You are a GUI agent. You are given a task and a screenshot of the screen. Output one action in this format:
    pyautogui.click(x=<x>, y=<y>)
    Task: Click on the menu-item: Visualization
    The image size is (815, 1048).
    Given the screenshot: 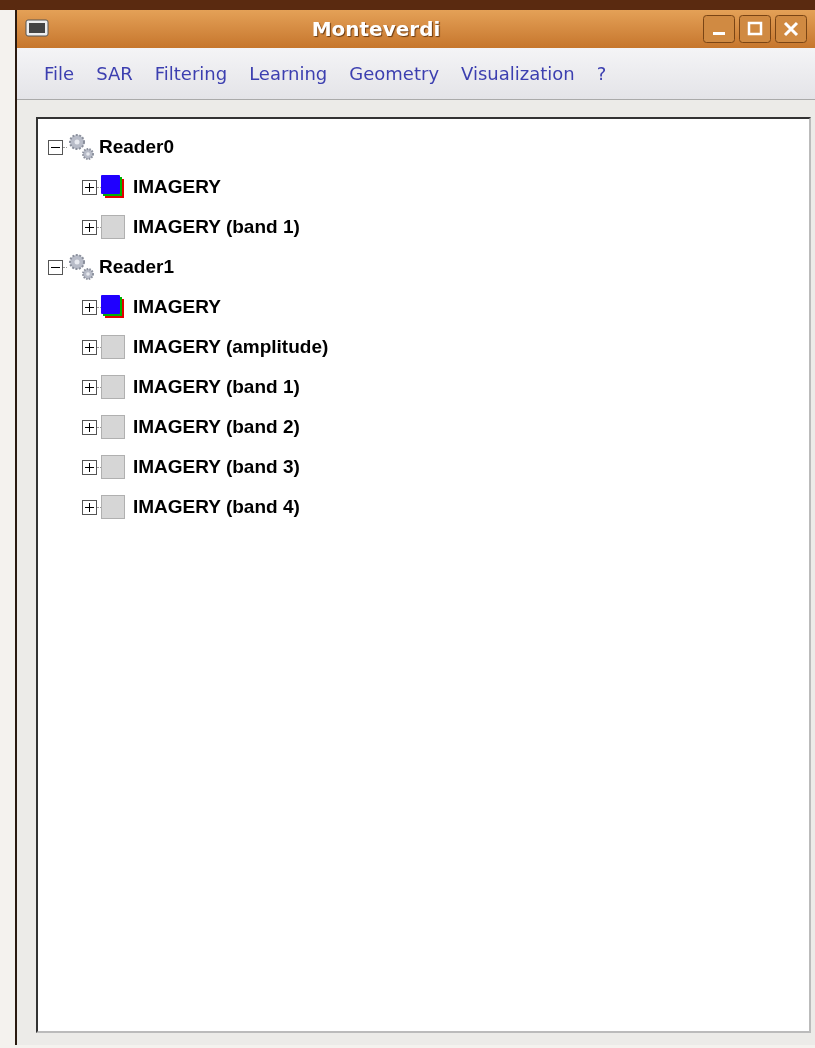 What is the action you would take?
    pyautogui.click(x=518, y=73)
    